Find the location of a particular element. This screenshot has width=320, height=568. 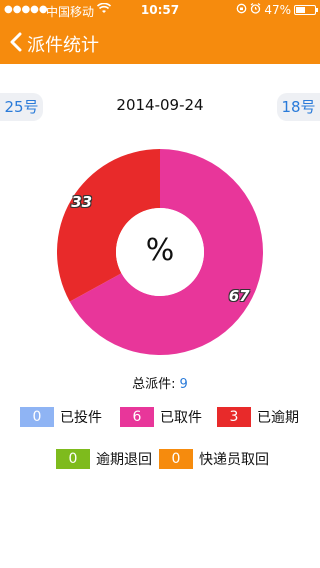

legend-item-picked-up: 6 已取件 is located at coordinates (161, 417).